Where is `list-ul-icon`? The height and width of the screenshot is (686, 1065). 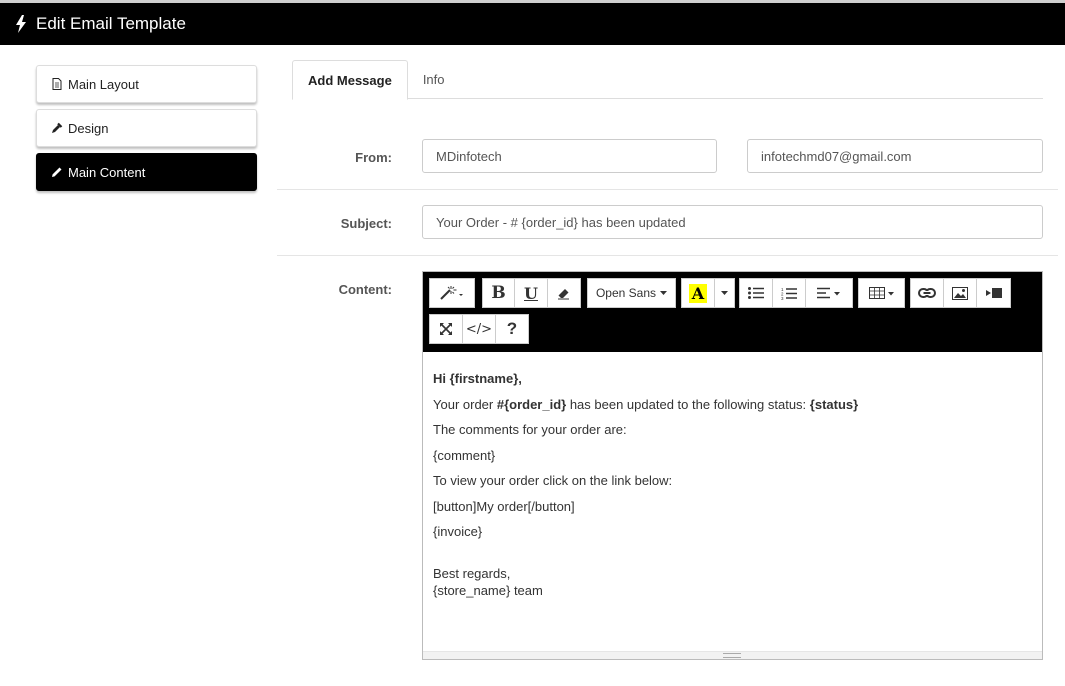
list-ul-icon is located at coordinates (756, 293).